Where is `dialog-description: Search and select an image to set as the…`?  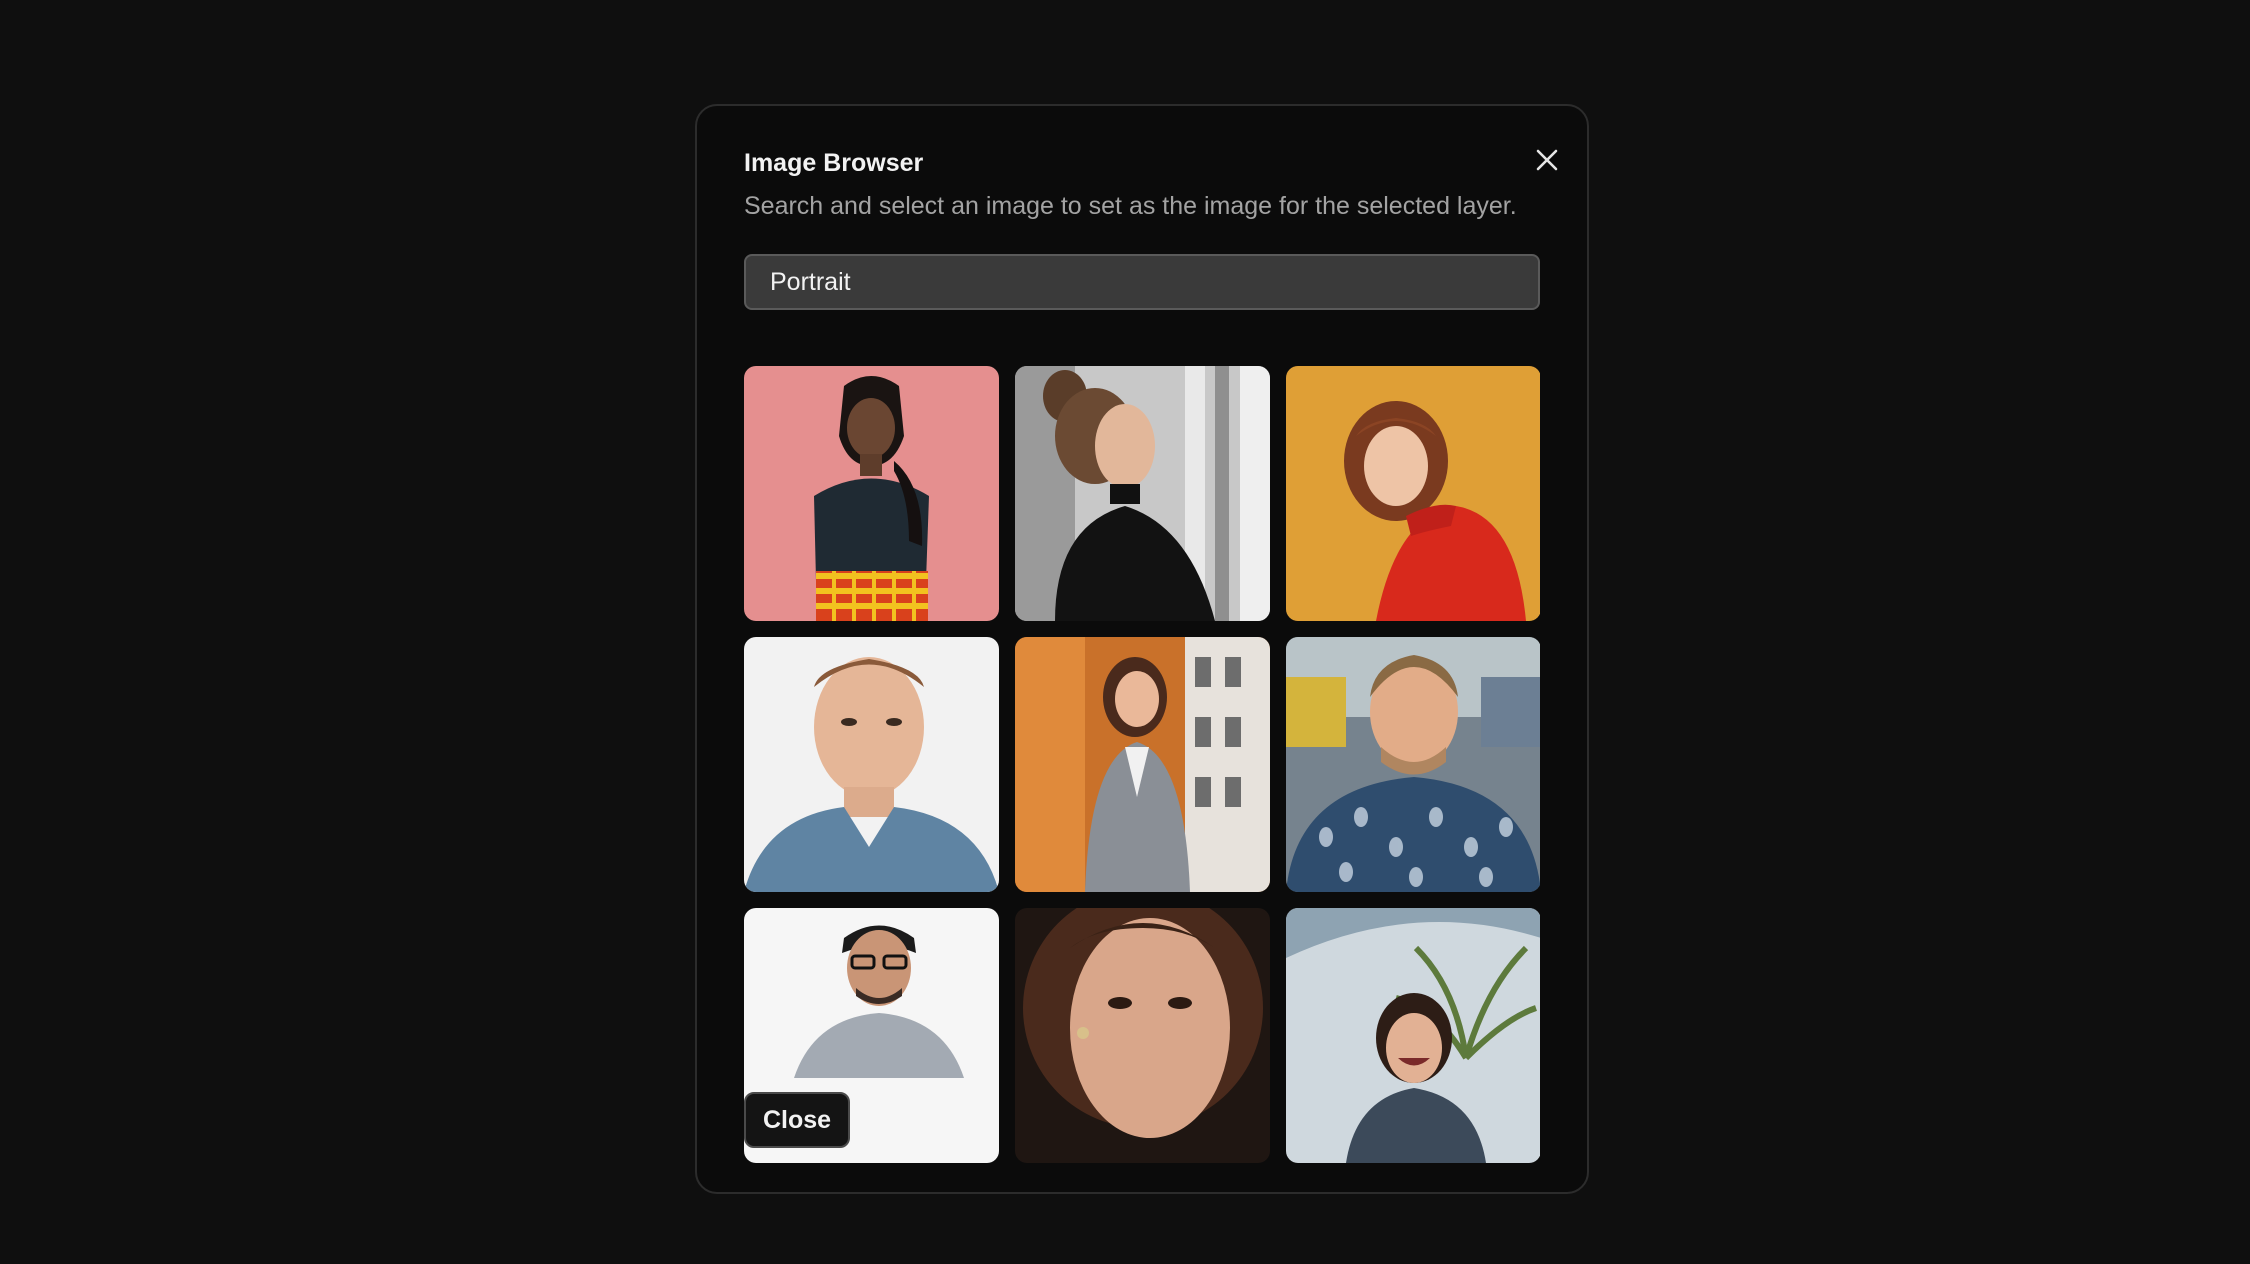 dialog-description: Search and select an image to set as the… is located at coordinates (1130, 206).